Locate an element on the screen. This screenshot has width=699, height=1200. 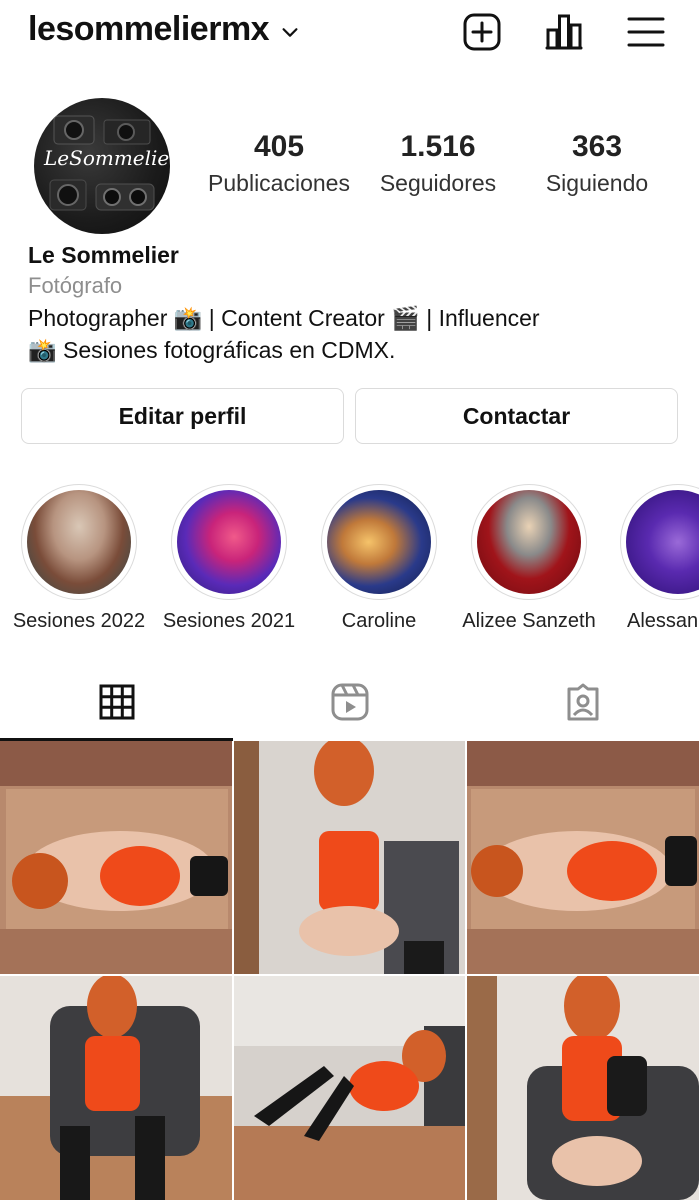
avatar-logo-text: LeSommelier is located at coordinates (107, 158).